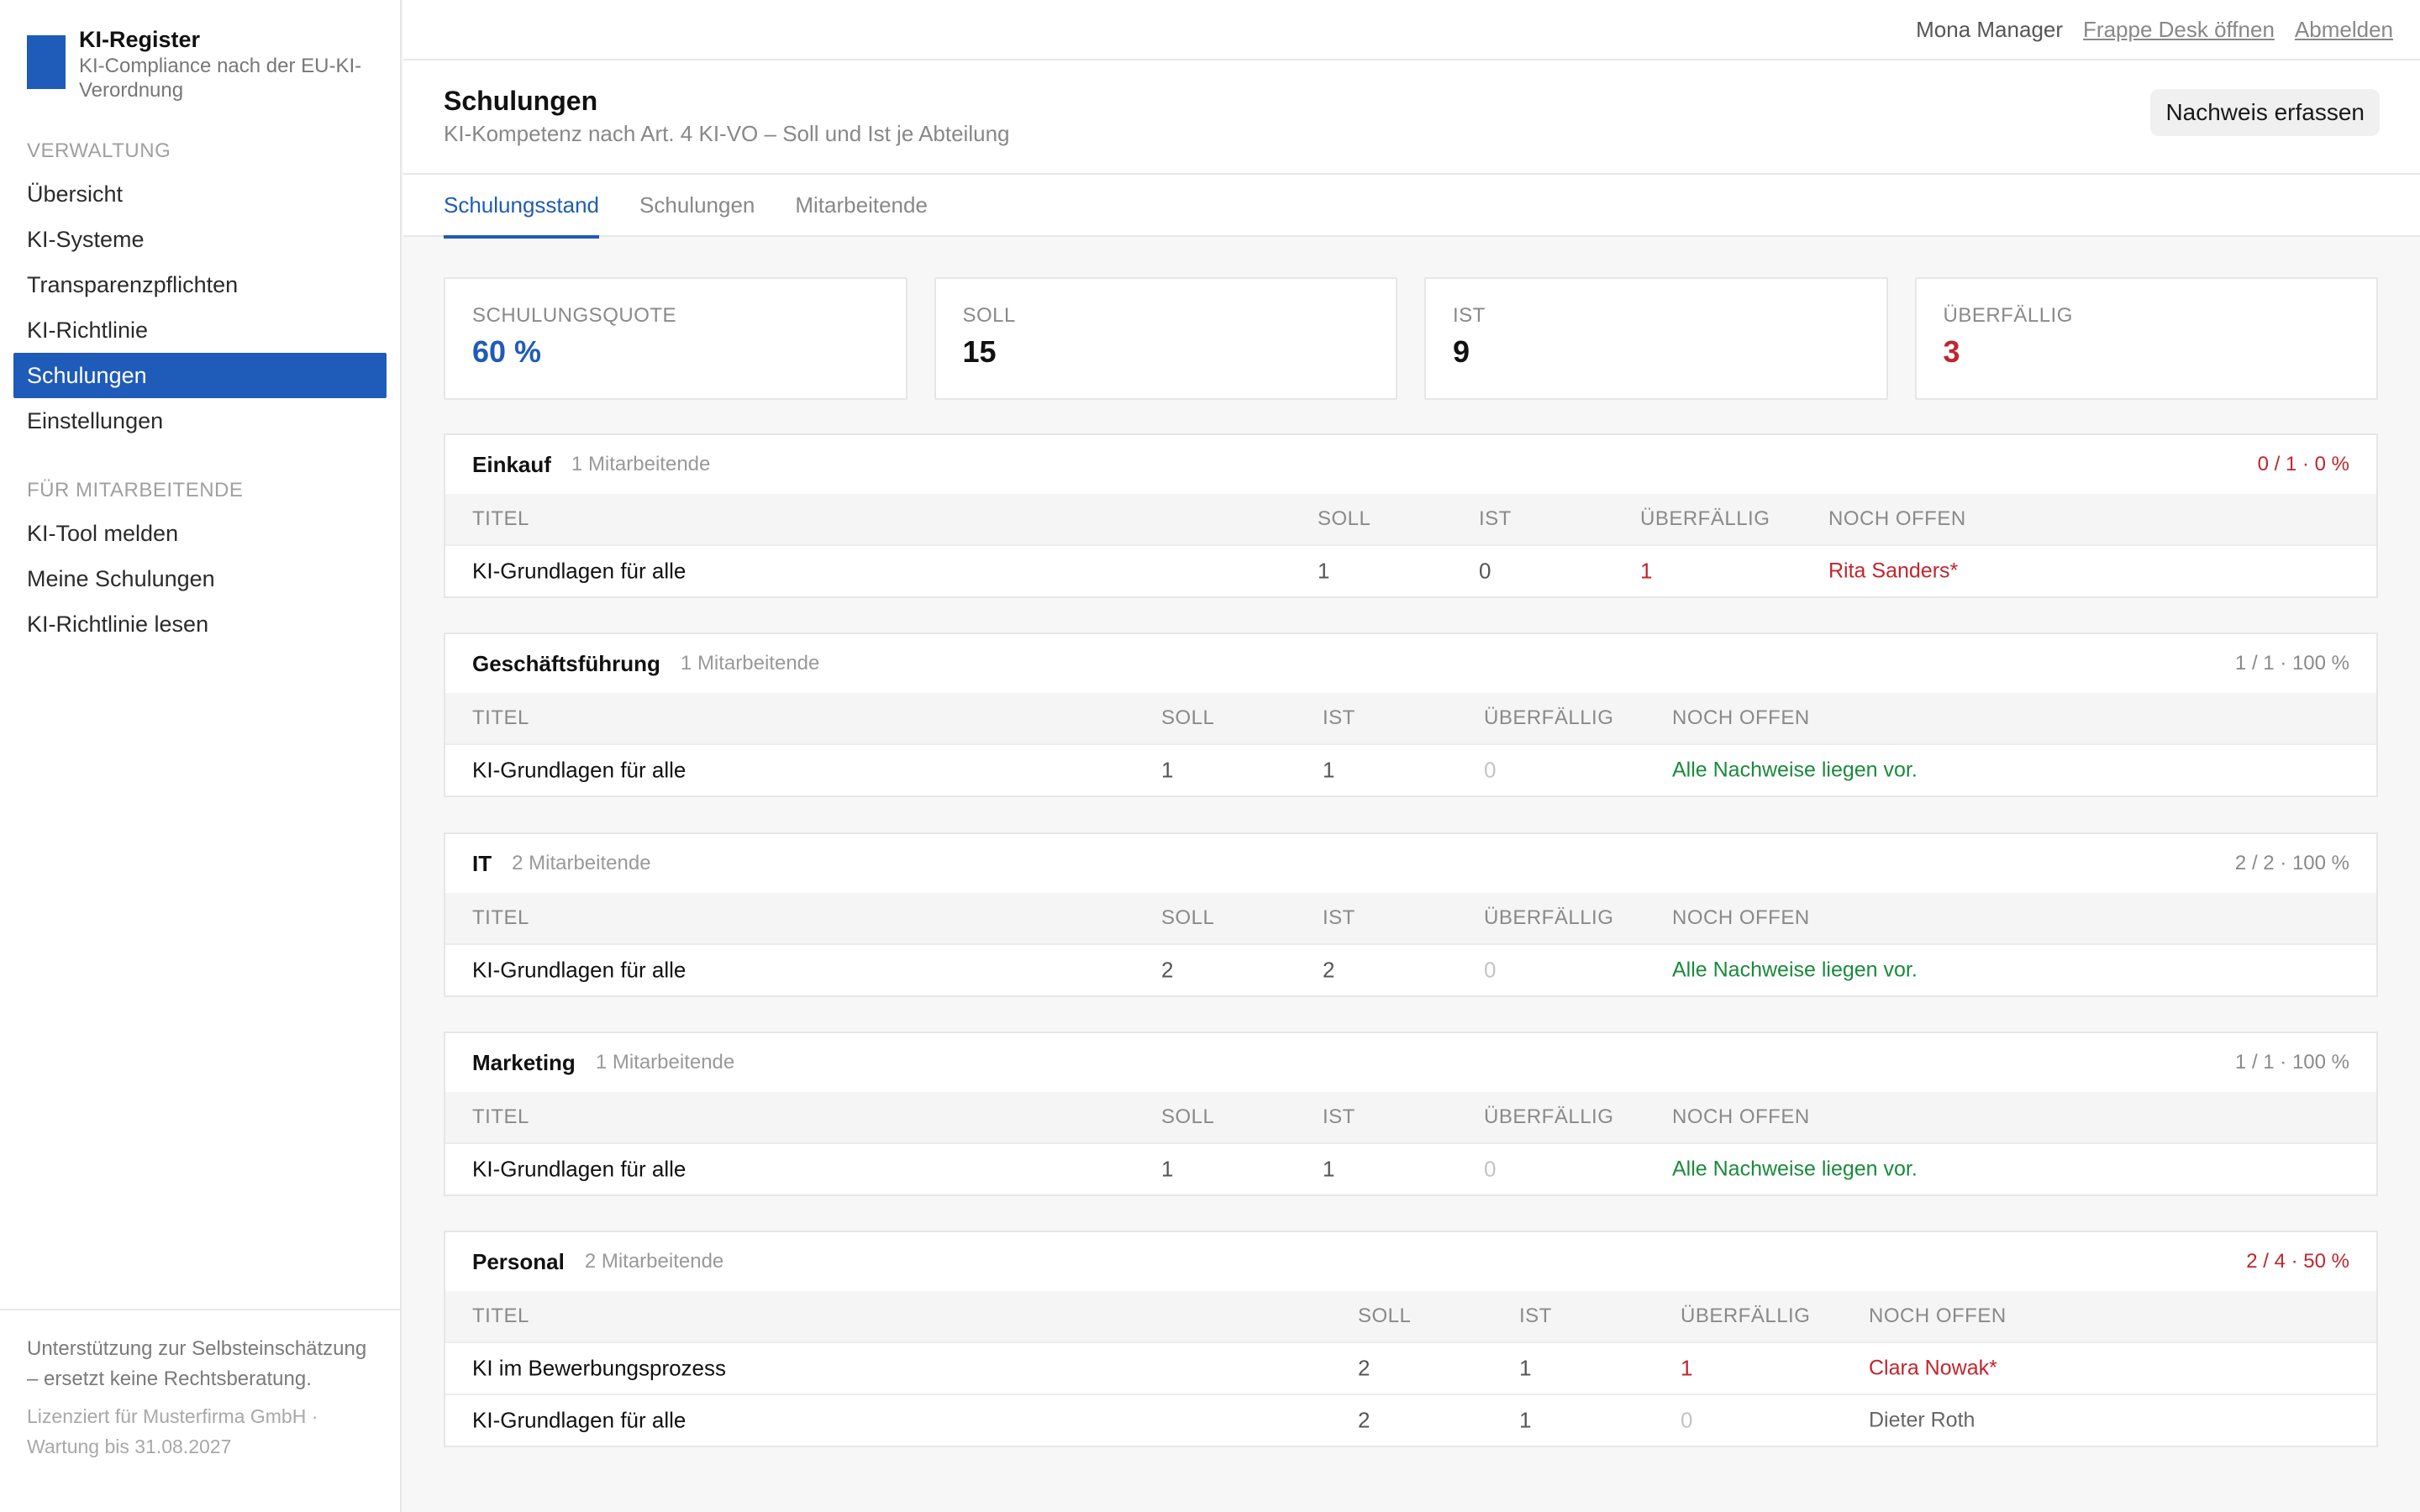  Describe the element at coordinates (697, 206) in the screenshot. I see `tab-schulungen: Schulungen` at that location.